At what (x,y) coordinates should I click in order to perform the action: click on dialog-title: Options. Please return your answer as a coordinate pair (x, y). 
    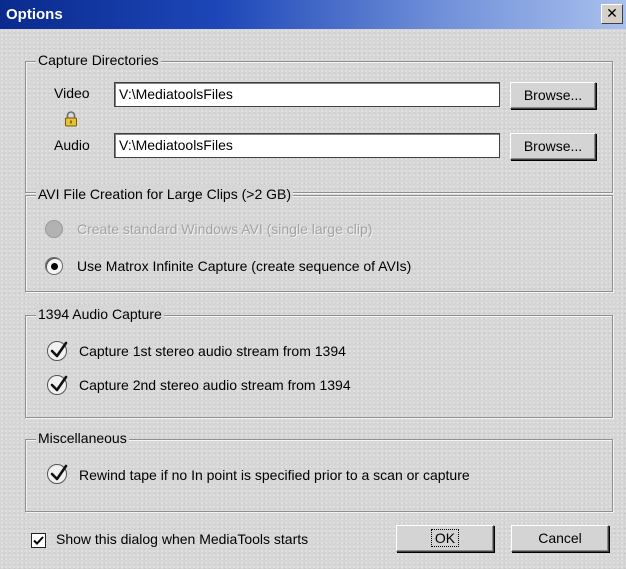
    Looking at the image, I should click on (34, 14).